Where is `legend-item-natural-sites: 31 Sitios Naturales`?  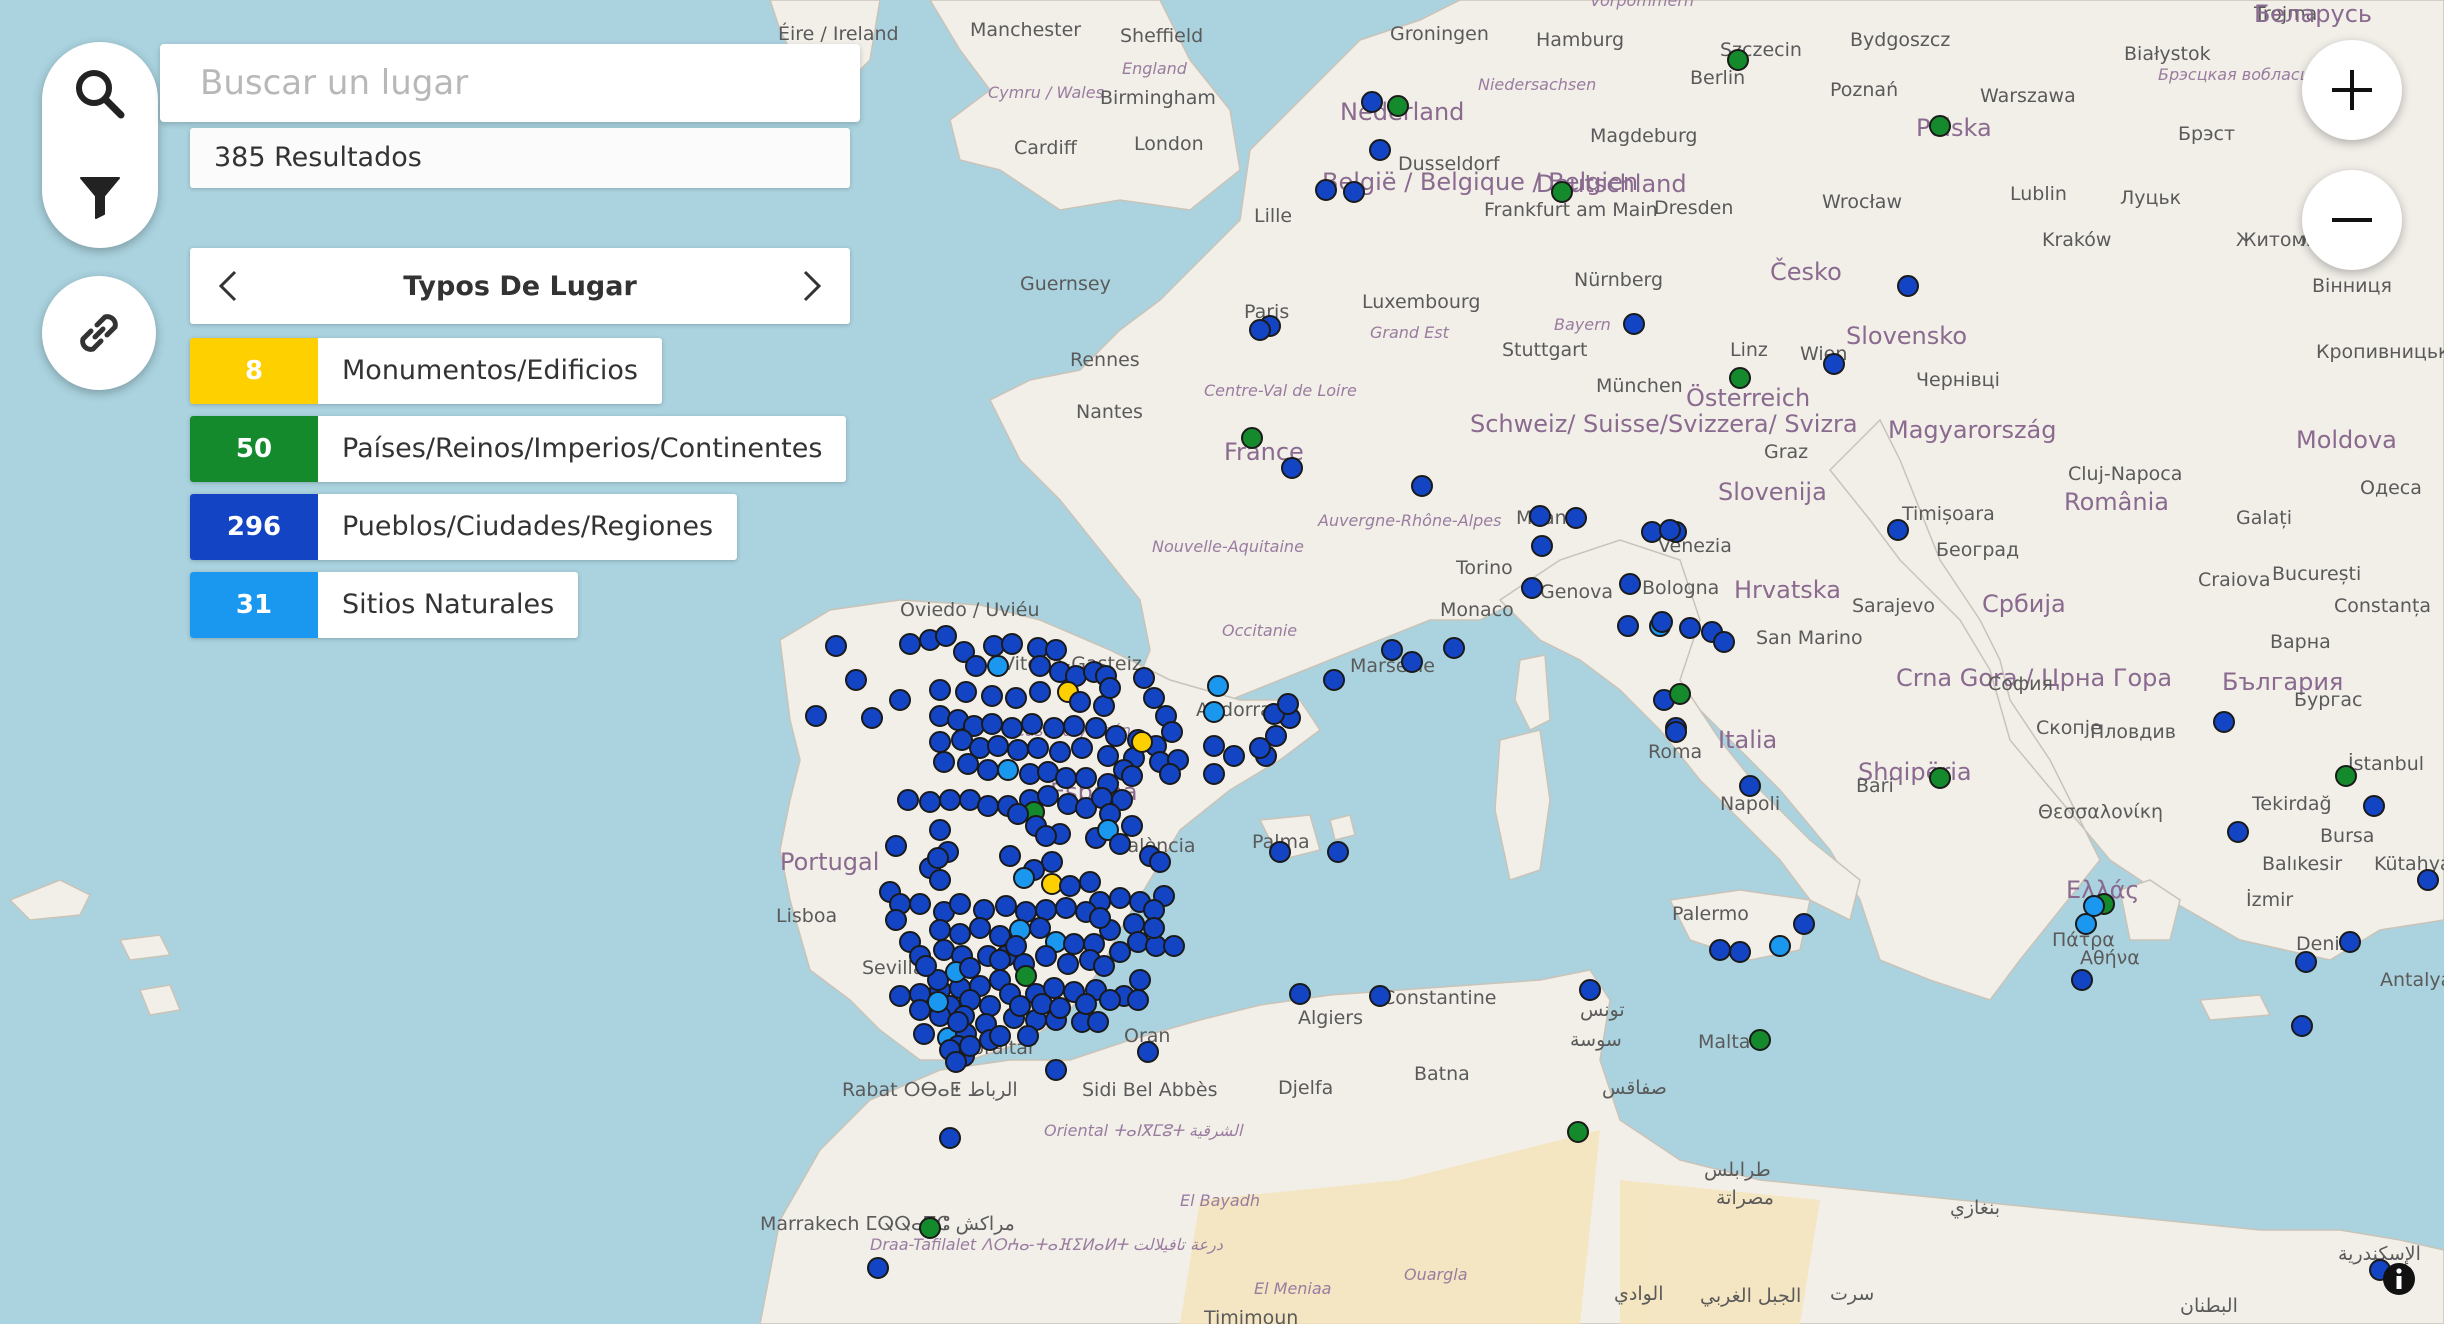 legend-item-natural-sites: 31 Sitios Naturales is located at coordinates (384, 605).